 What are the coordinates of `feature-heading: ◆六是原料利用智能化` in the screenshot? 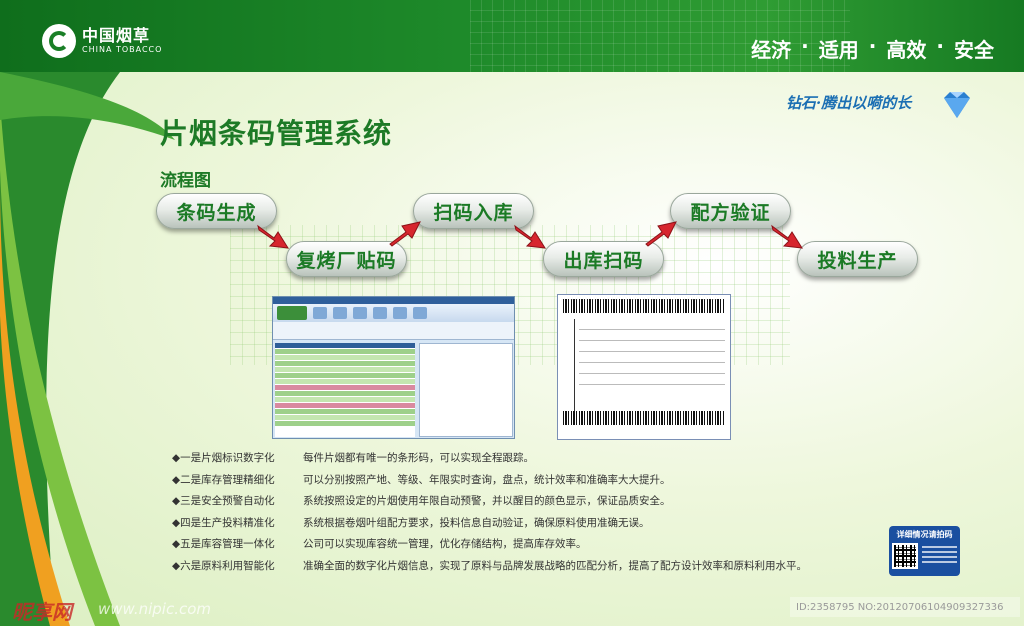 It's located at (223, 565).